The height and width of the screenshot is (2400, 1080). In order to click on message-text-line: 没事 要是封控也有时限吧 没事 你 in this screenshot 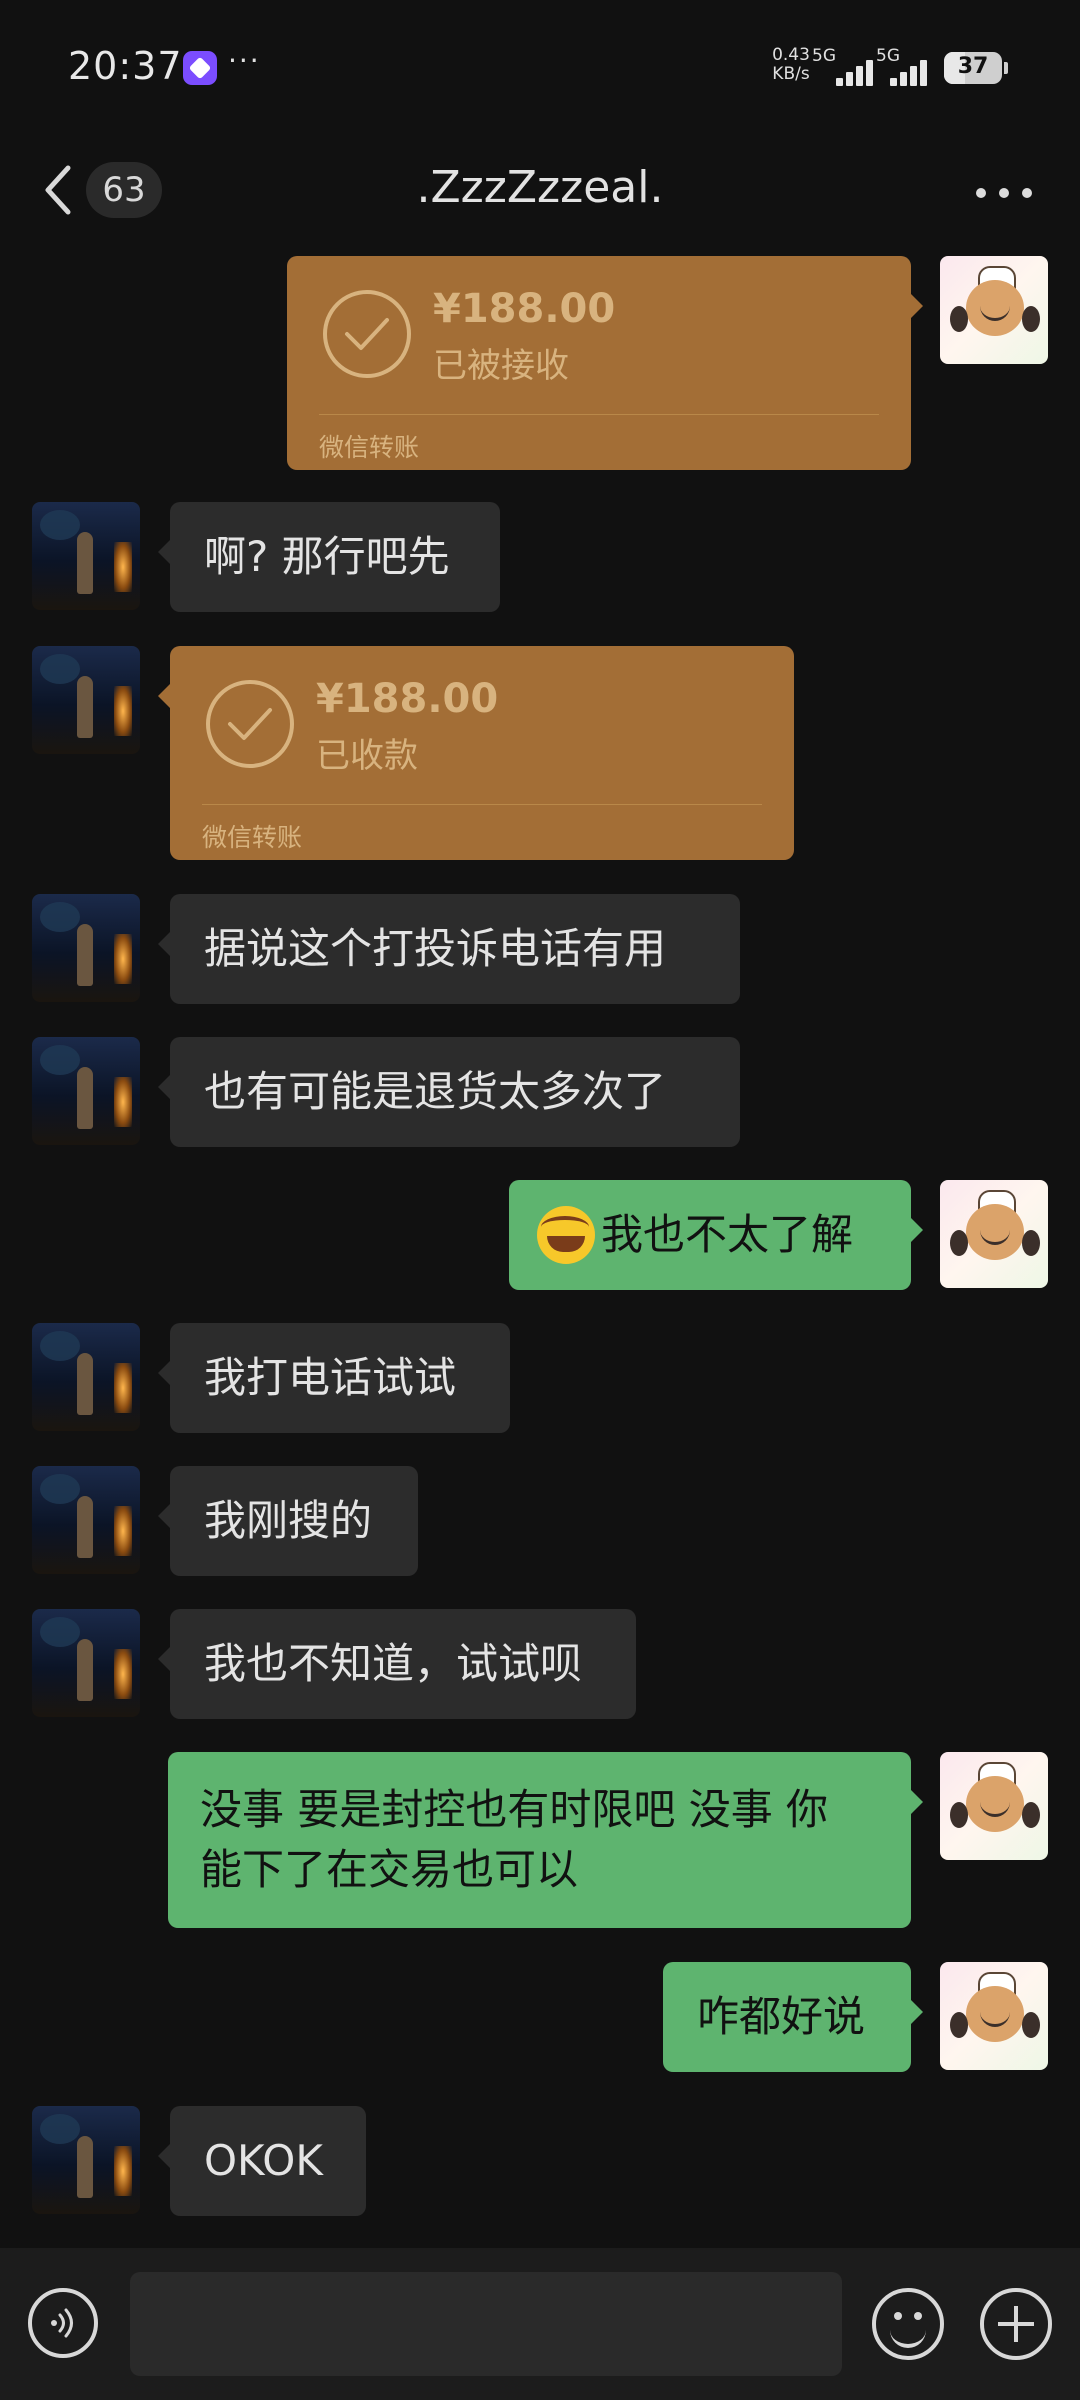, I will do `click(514, 1809)`.